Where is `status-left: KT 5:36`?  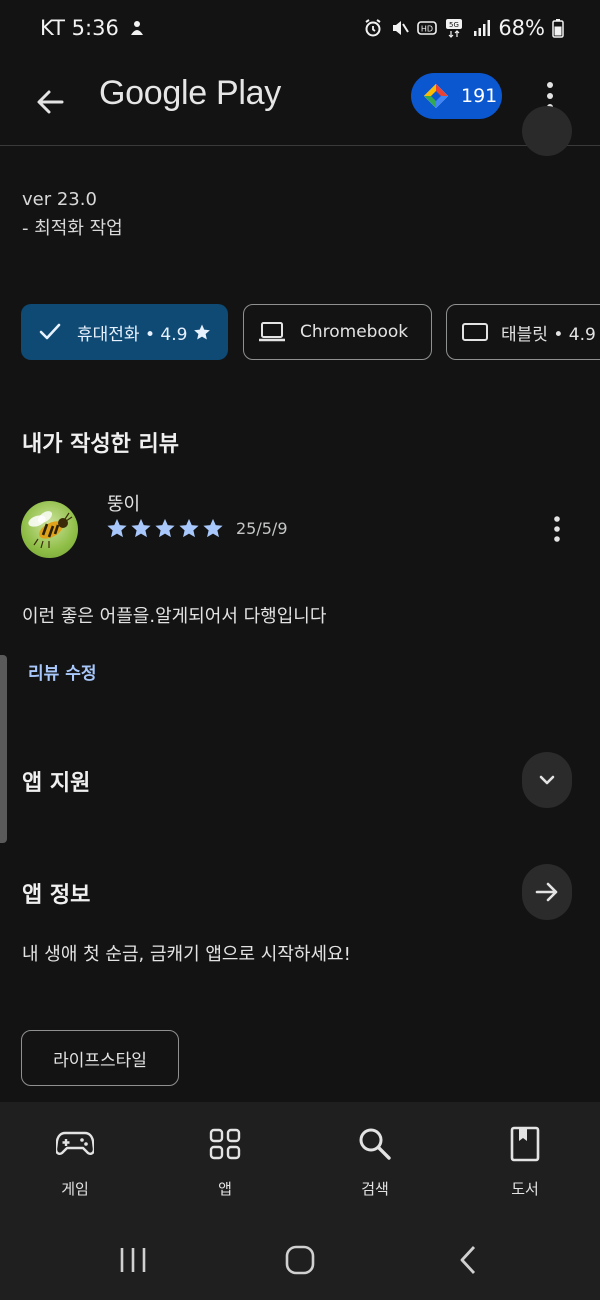
status-left: KT 5:36 is located at coordinates (93, 28).